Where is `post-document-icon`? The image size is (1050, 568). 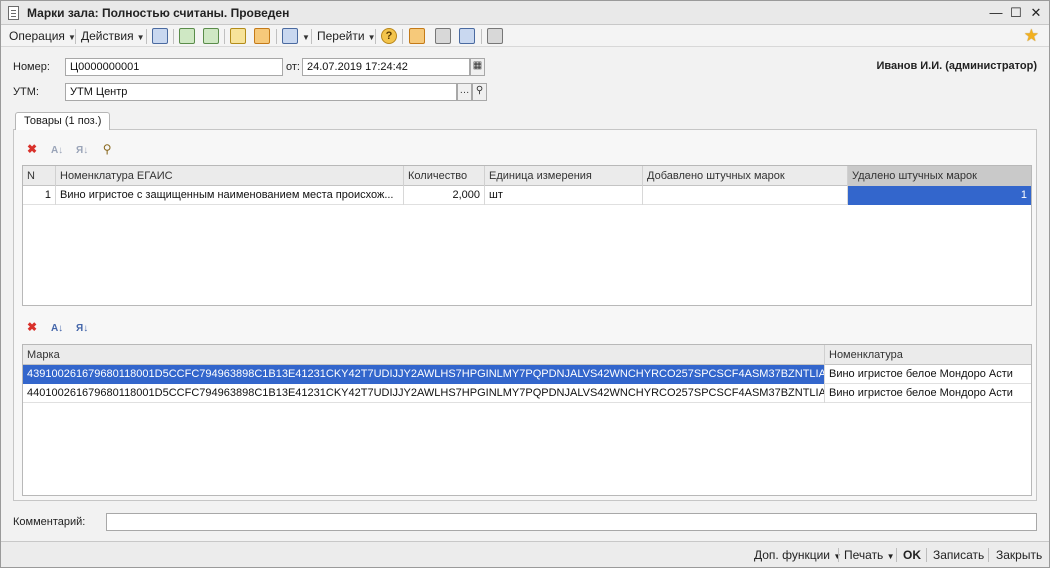
post-document-icon is located at coordinates (160, 36).